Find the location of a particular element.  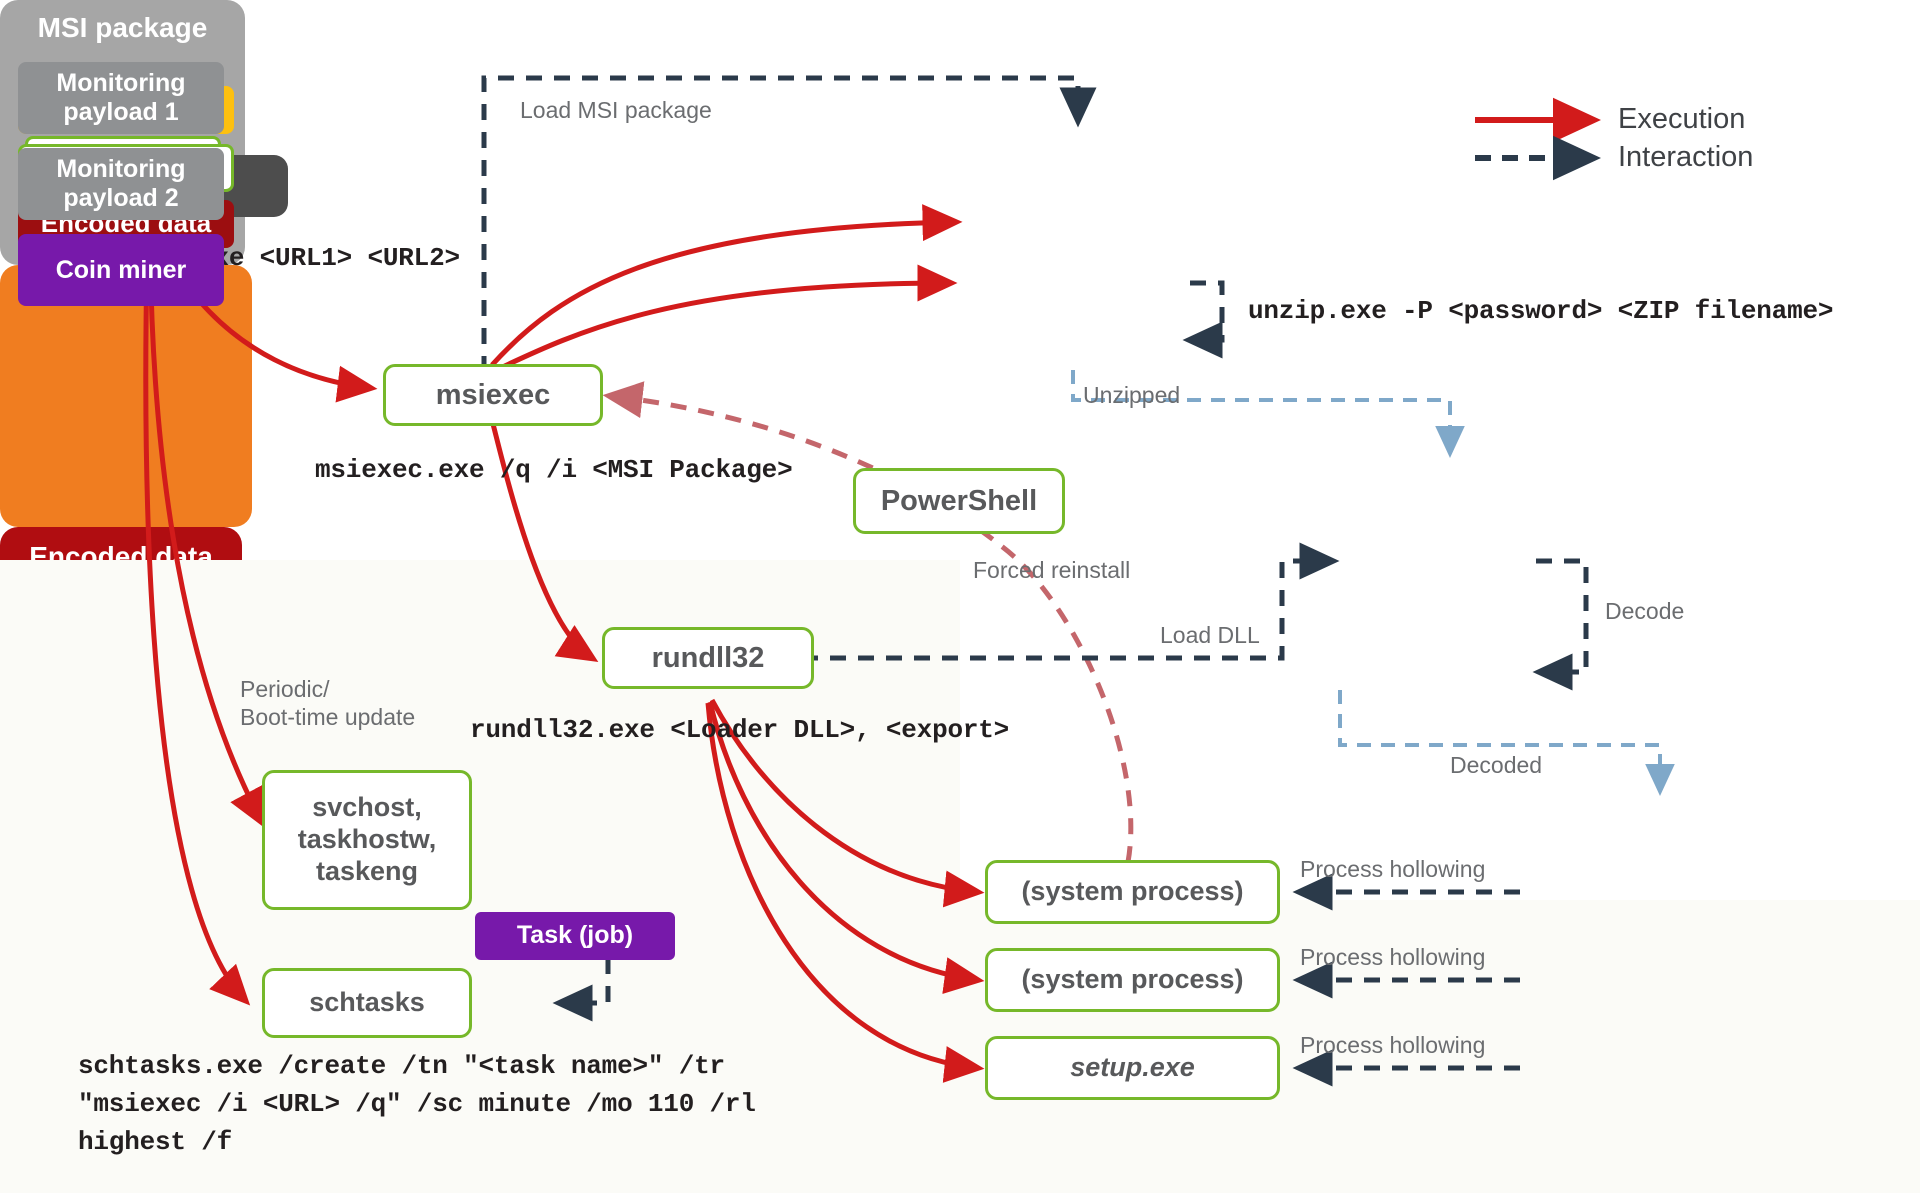

node-rundll32: rundll32 is located at coordinates (708, 658).